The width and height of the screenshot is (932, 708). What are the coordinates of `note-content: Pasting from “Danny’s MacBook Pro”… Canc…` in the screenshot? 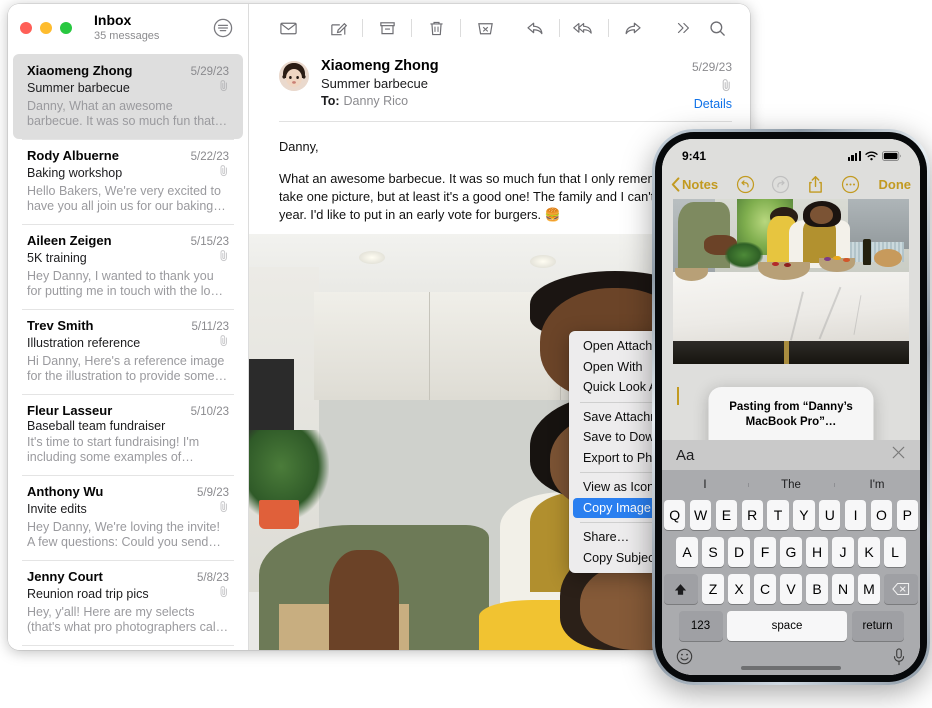 It's located at (791, 319).